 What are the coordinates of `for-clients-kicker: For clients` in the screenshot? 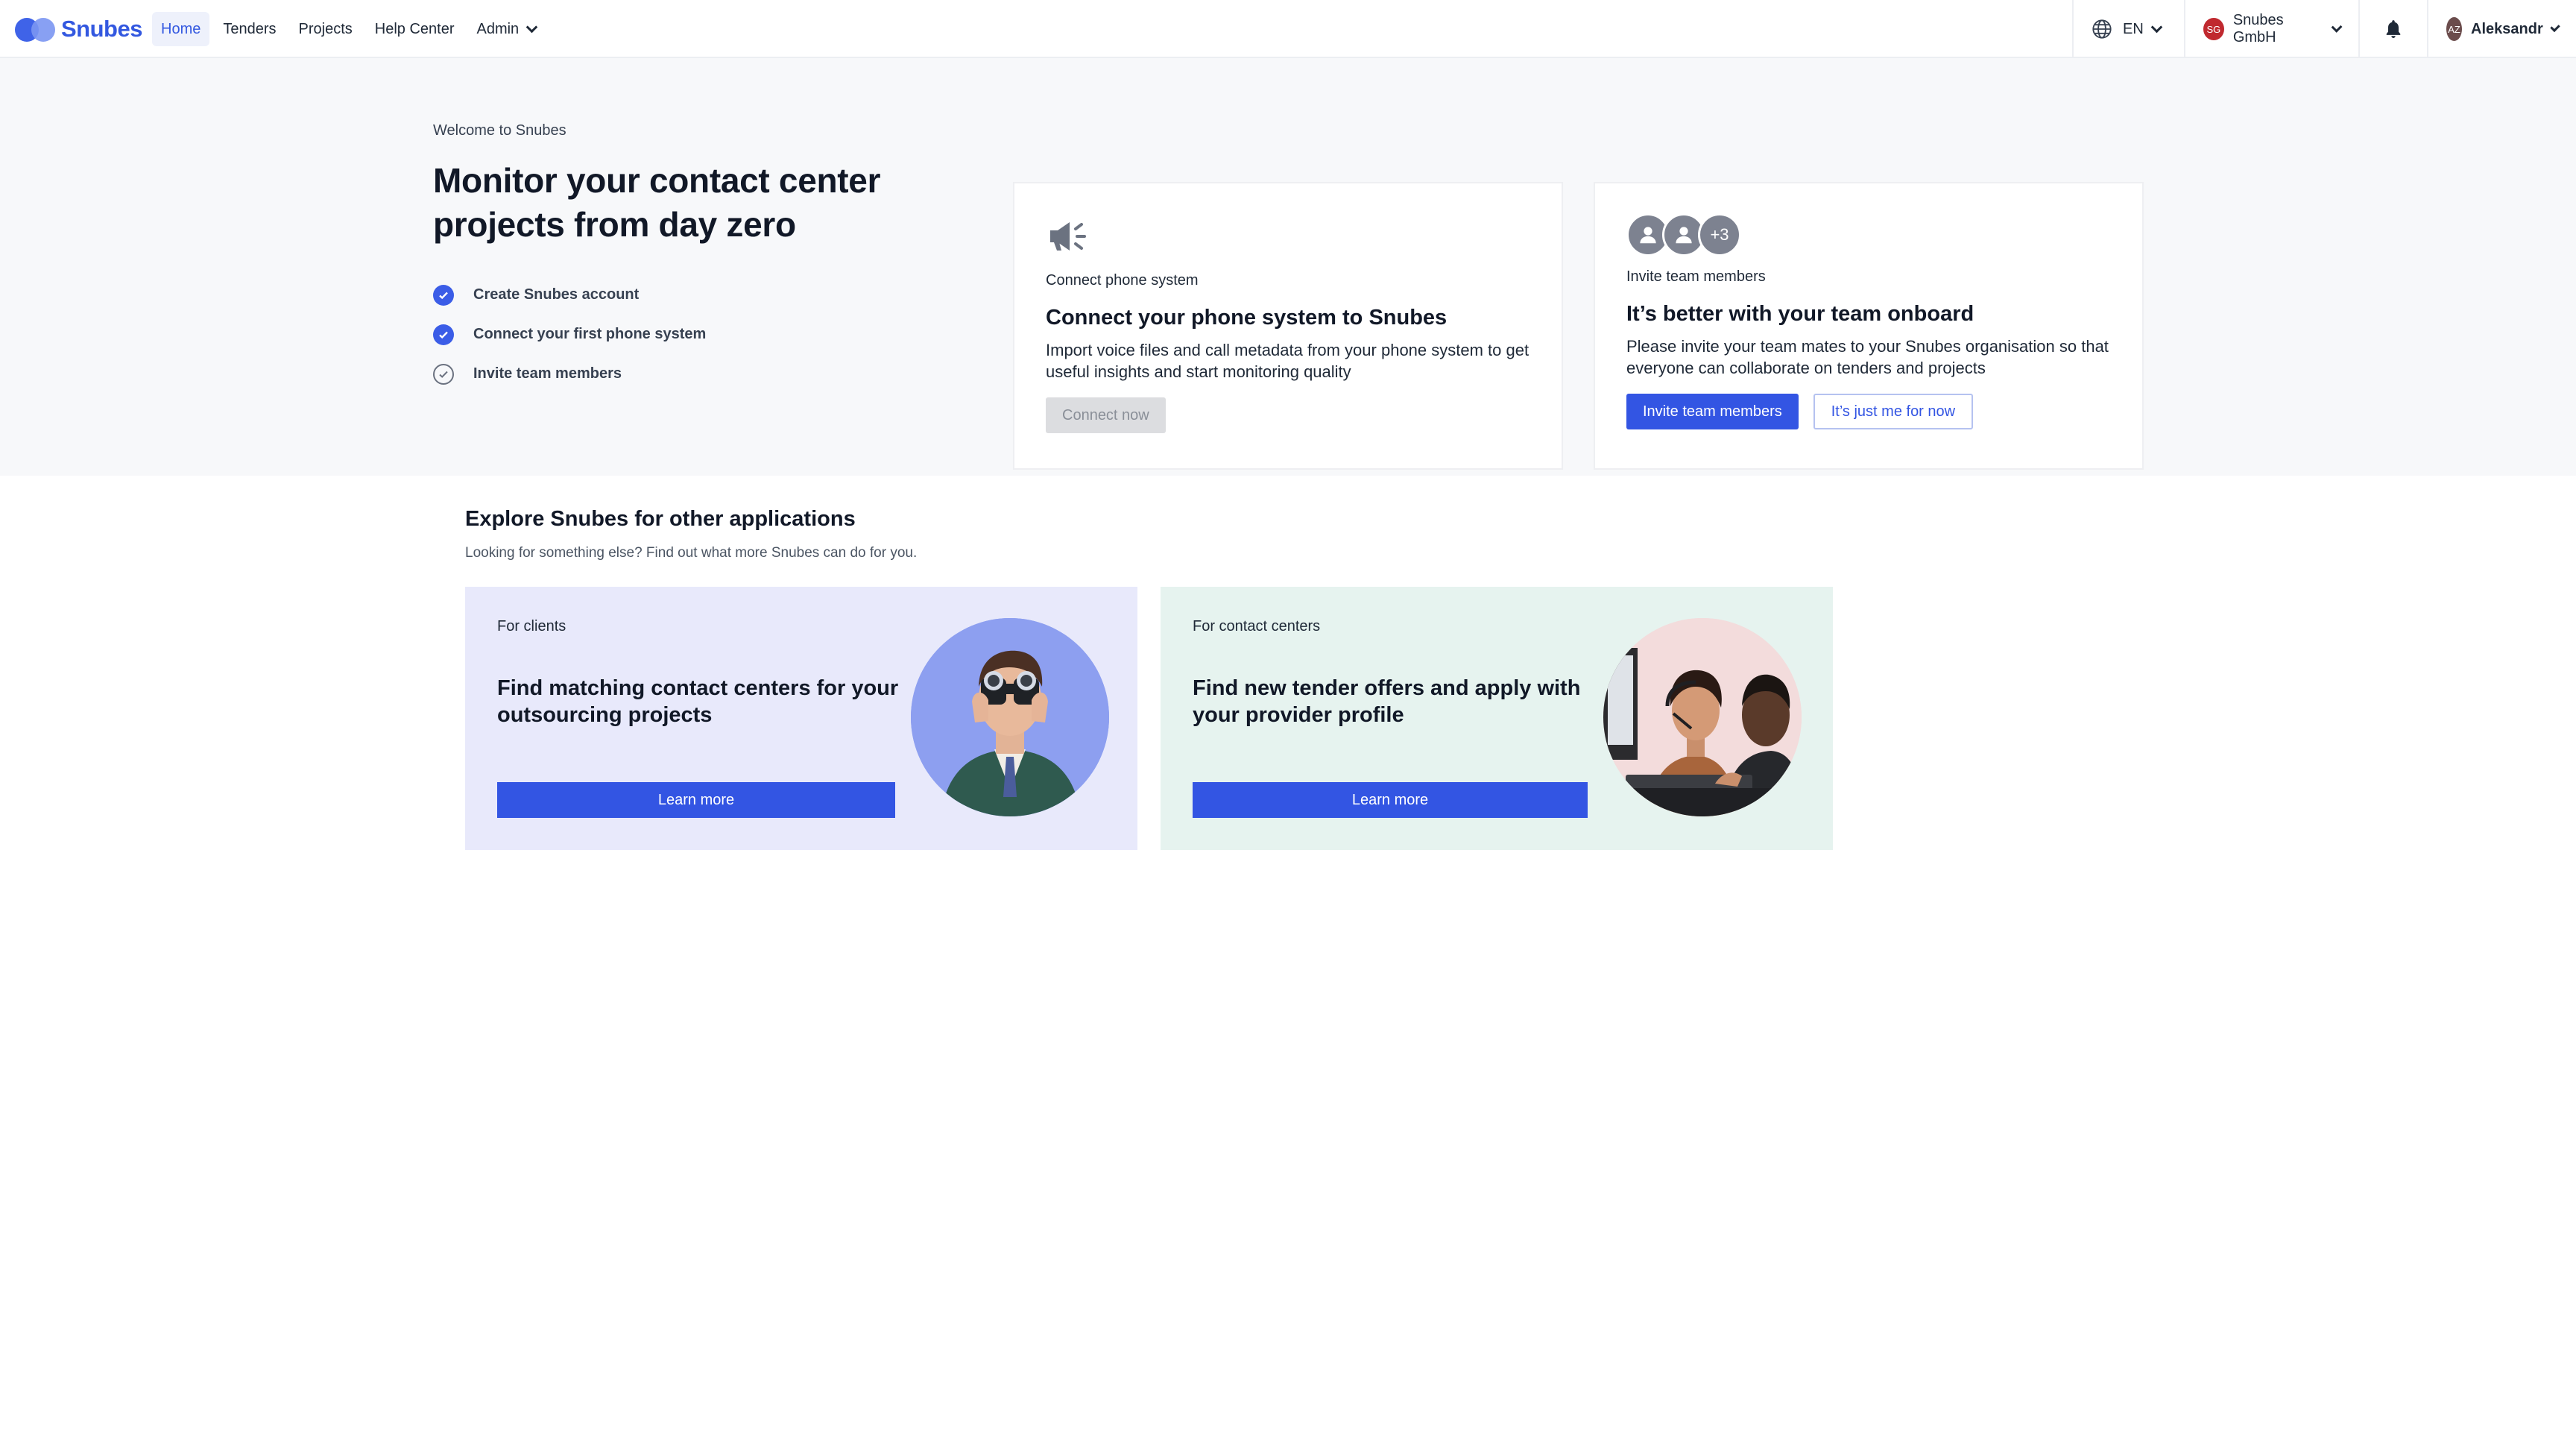 It's located at (531, 626).